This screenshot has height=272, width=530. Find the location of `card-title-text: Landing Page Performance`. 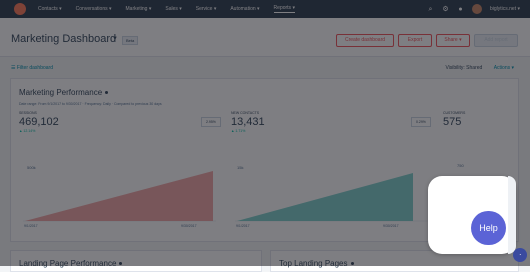

card-title-text: Landing Page Performance is located at coordinates (68, 263).